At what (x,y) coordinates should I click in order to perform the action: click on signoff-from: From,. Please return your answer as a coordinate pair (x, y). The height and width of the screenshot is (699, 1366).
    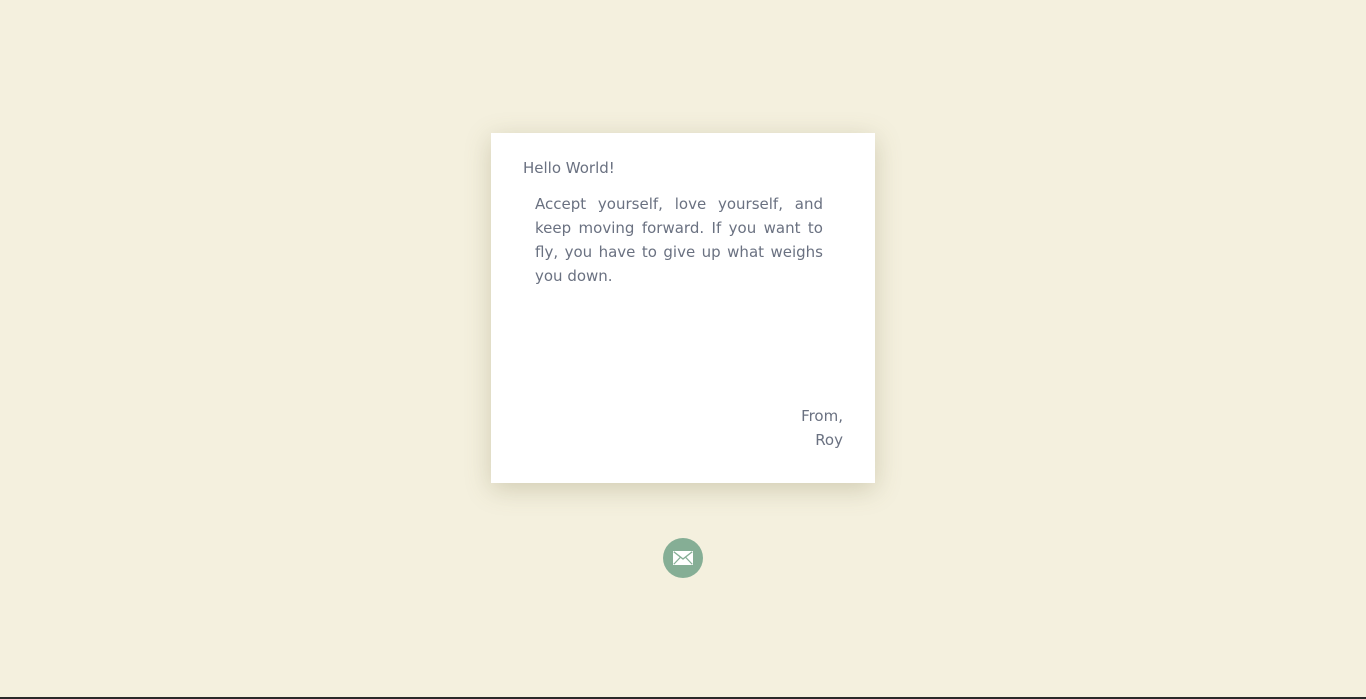
    Looking at the image, I should click on (822, 416).